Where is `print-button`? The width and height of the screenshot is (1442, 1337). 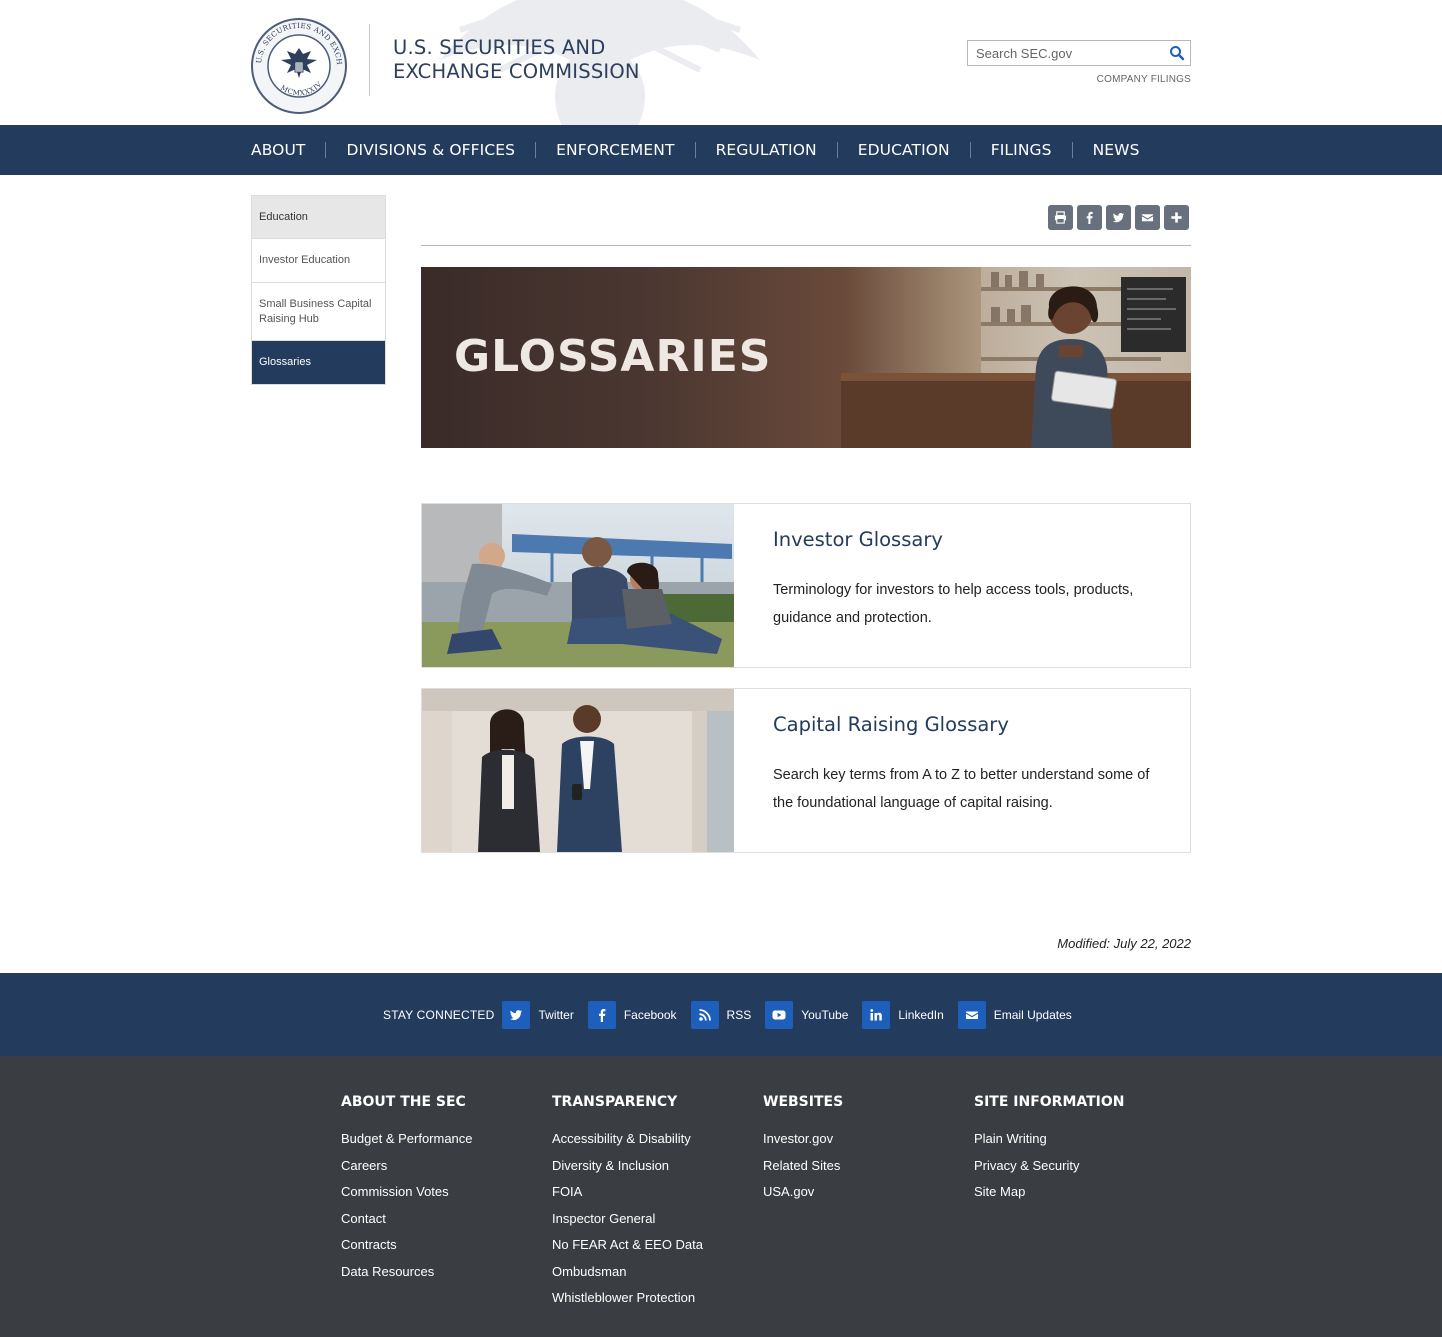
print-button is located at coordinates (1060, 217).